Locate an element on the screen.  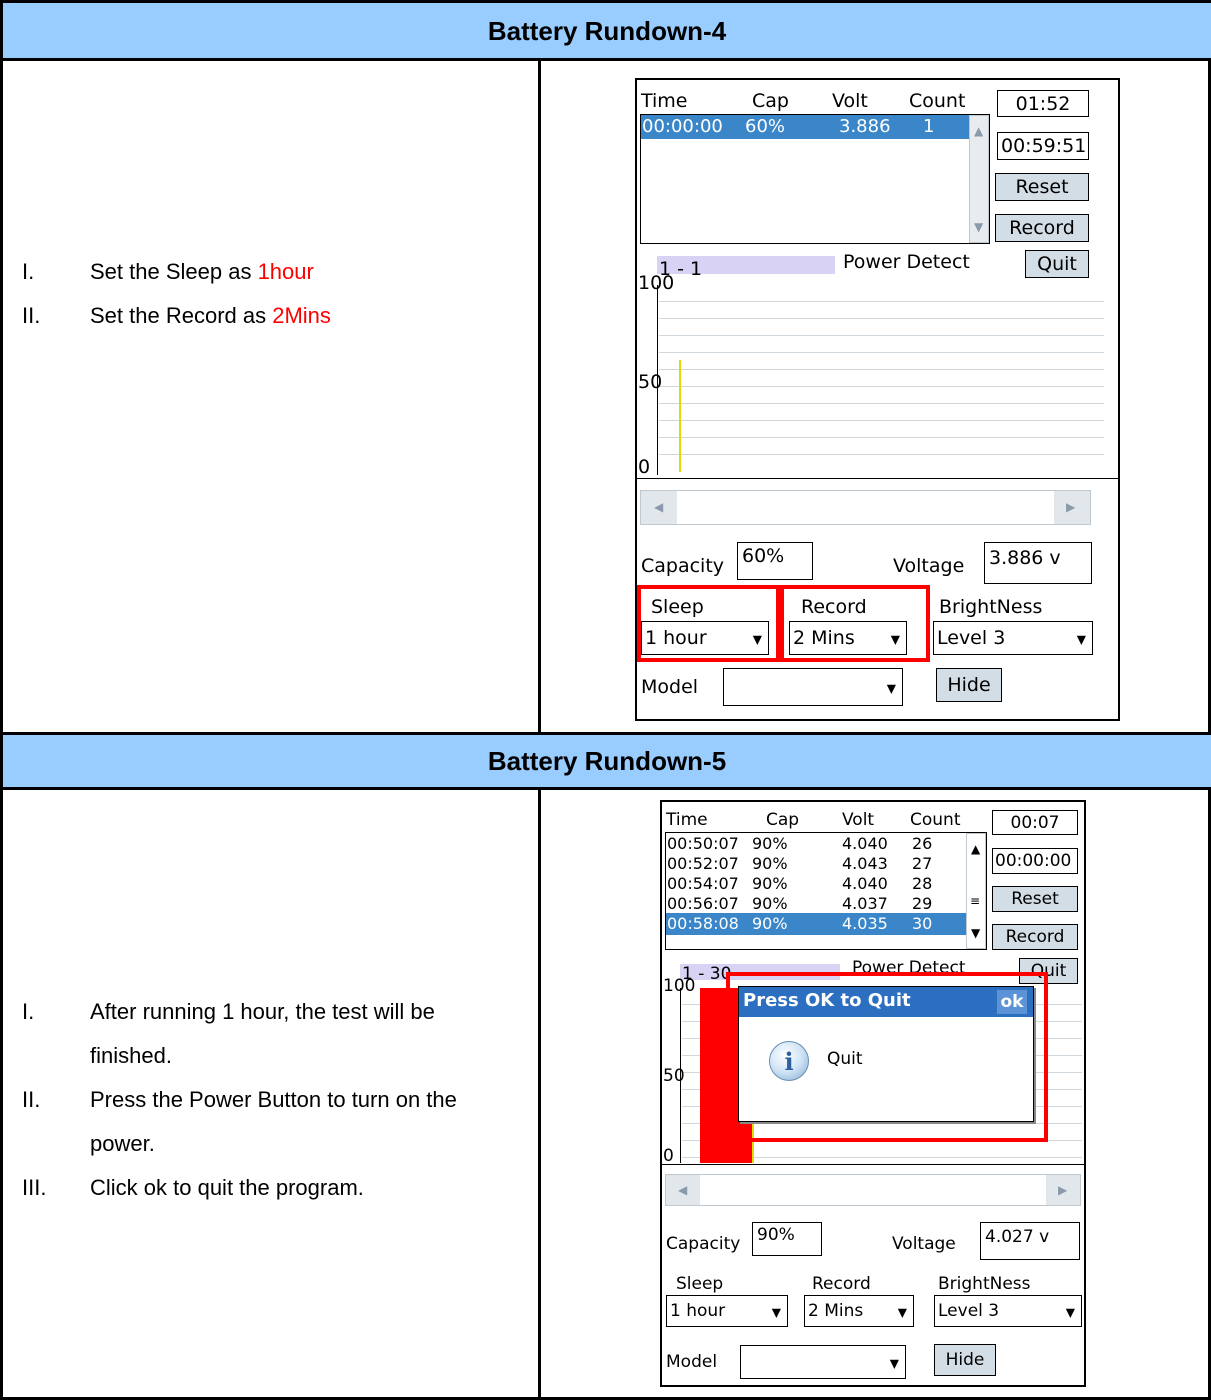
callout-sleep is located at coordinates (708, 623).